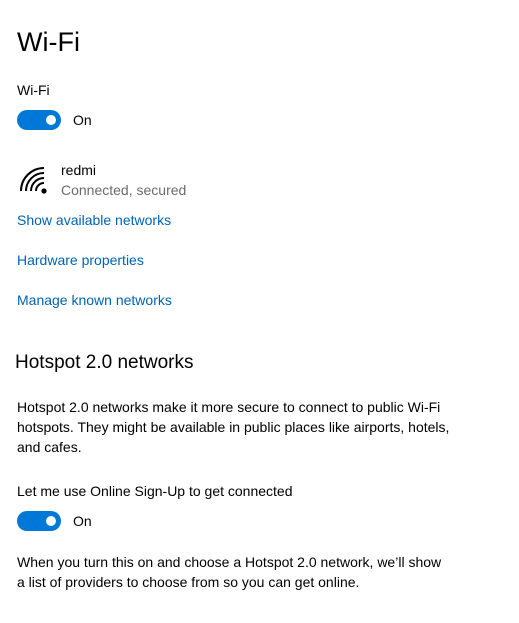 This screenshot has width=519, height=623. What do you see at coordinates (124, 190) in the screenshot?
I see `network-status: Connected, secured` at bounding box center [124, 190].